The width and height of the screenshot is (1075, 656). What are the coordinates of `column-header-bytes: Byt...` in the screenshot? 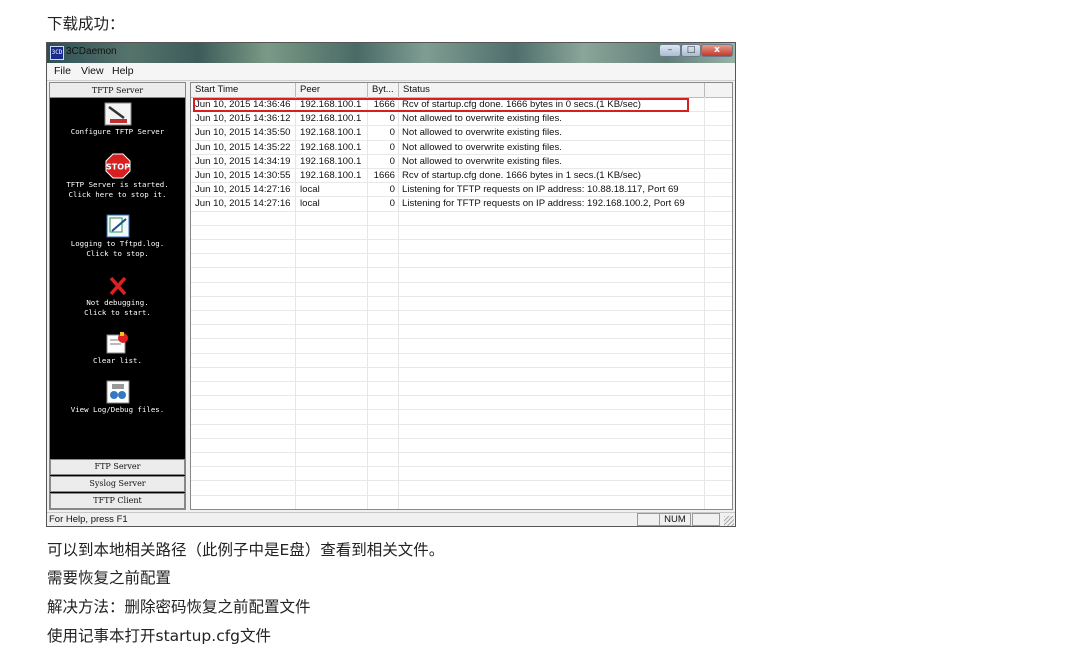 It's located at (383, 90).